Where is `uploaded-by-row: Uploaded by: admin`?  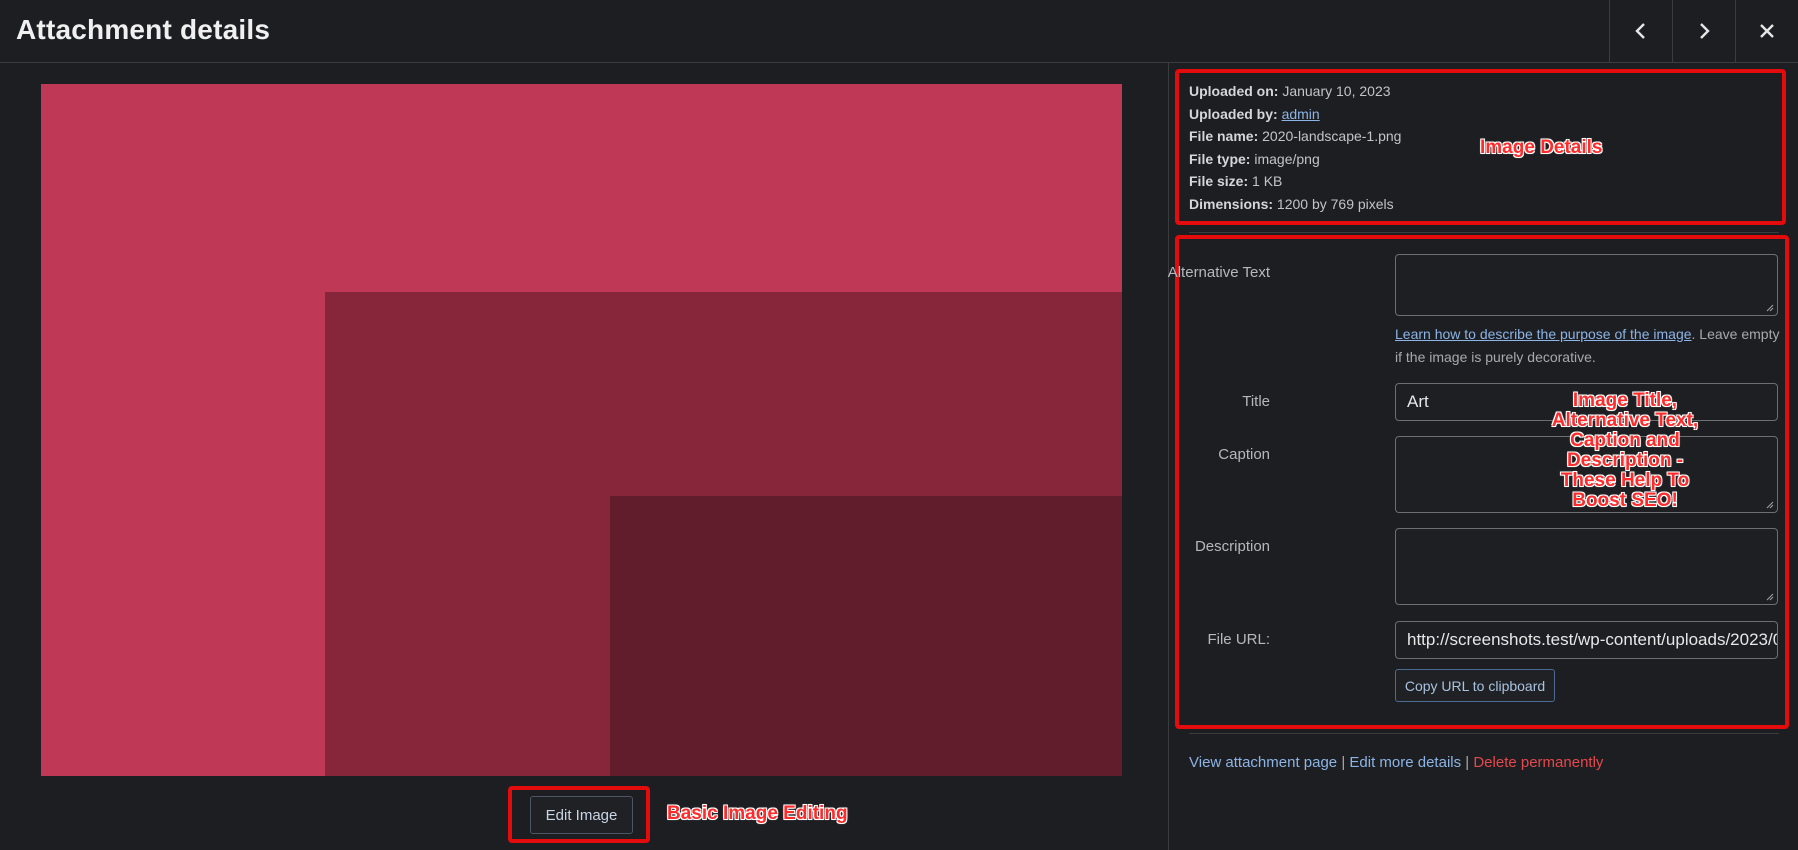 uploaded-by-row: Uploaded by: admin is located at coordinates (1254, 113).